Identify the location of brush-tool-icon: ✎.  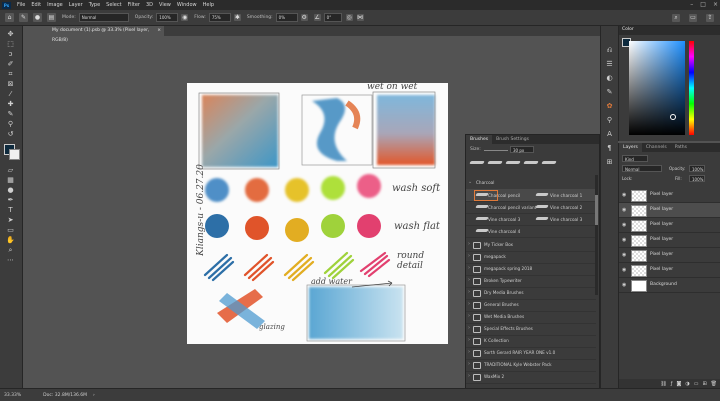
(23, 17).